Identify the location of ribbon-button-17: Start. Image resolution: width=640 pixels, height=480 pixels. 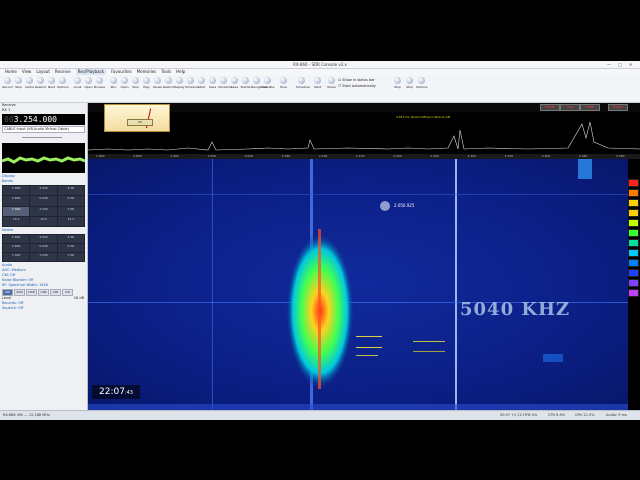
(201, 86).